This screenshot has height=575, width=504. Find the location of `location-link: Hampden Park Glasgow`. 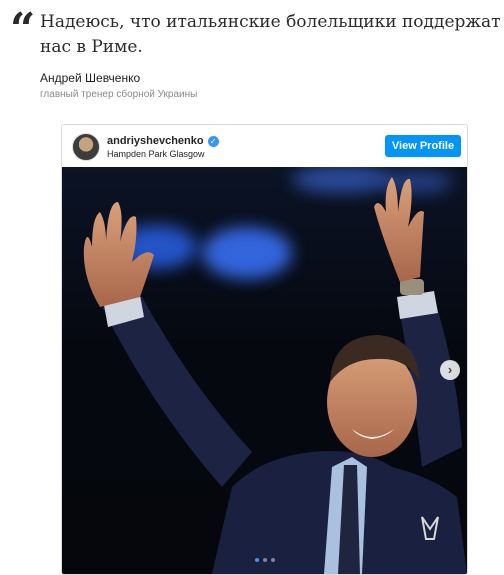

location-link: Hampden Park Glasgow is located at coordinates (156, 154).